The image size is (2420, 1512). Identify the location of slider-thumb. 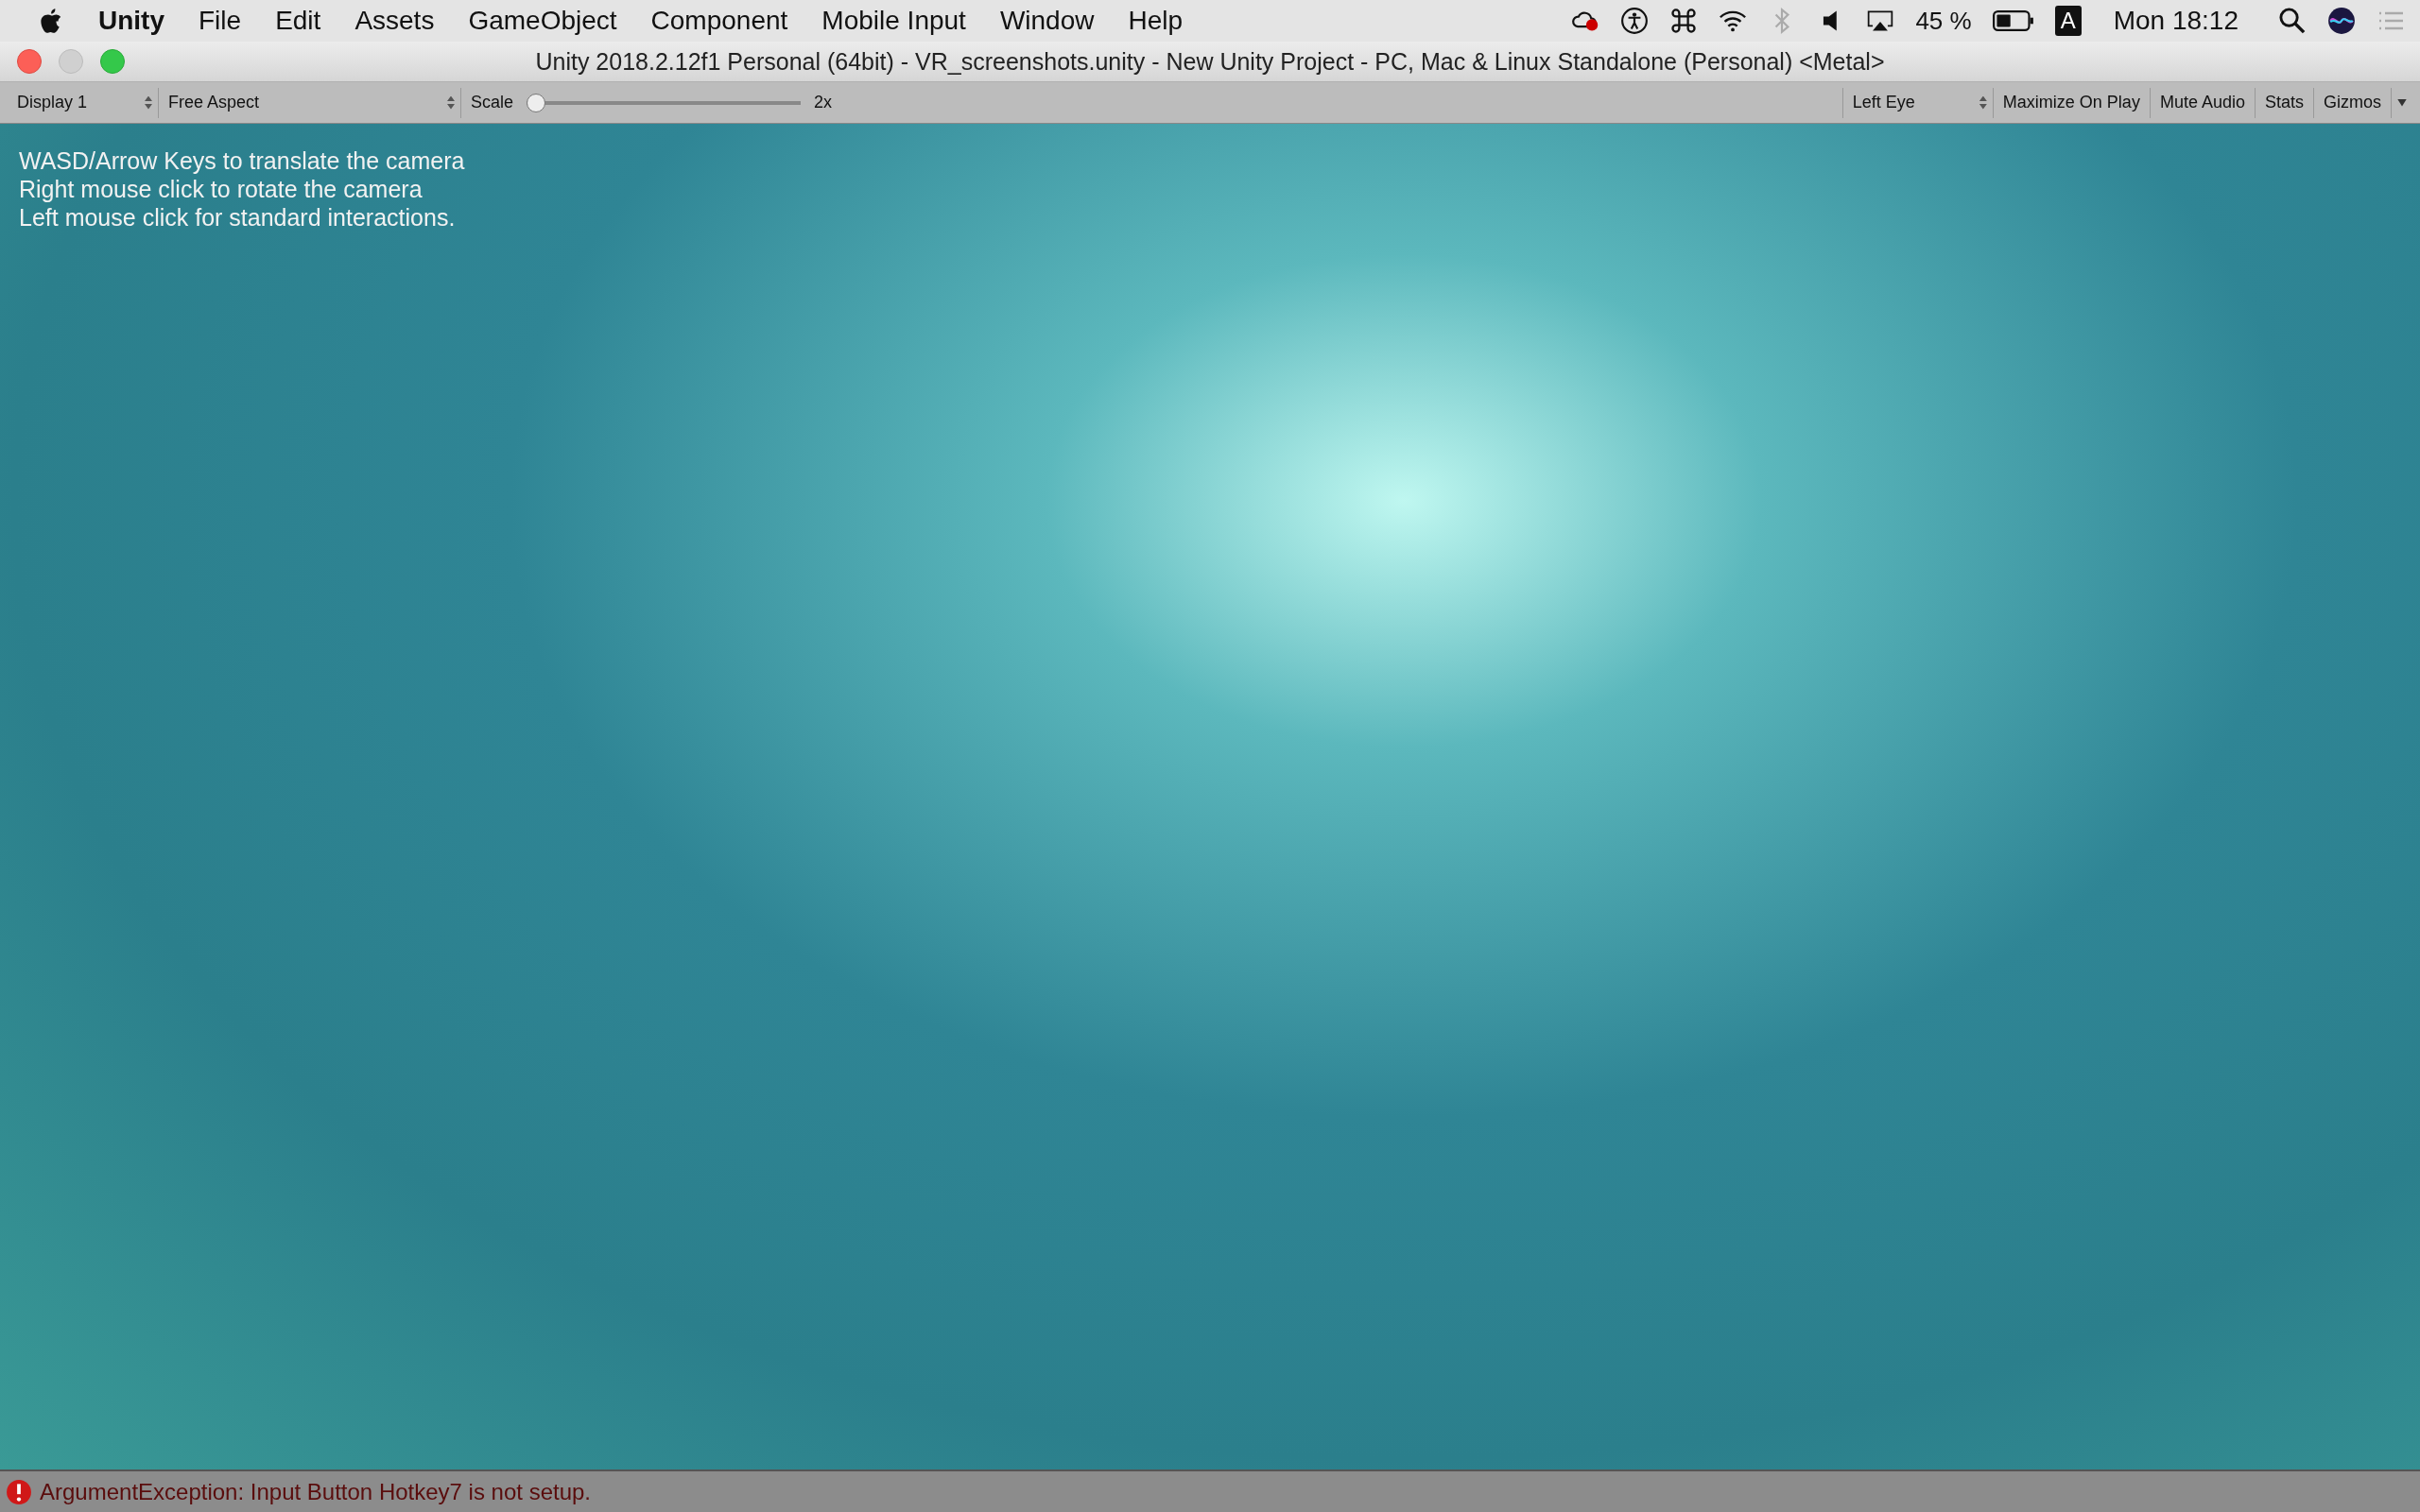
(536, 102).